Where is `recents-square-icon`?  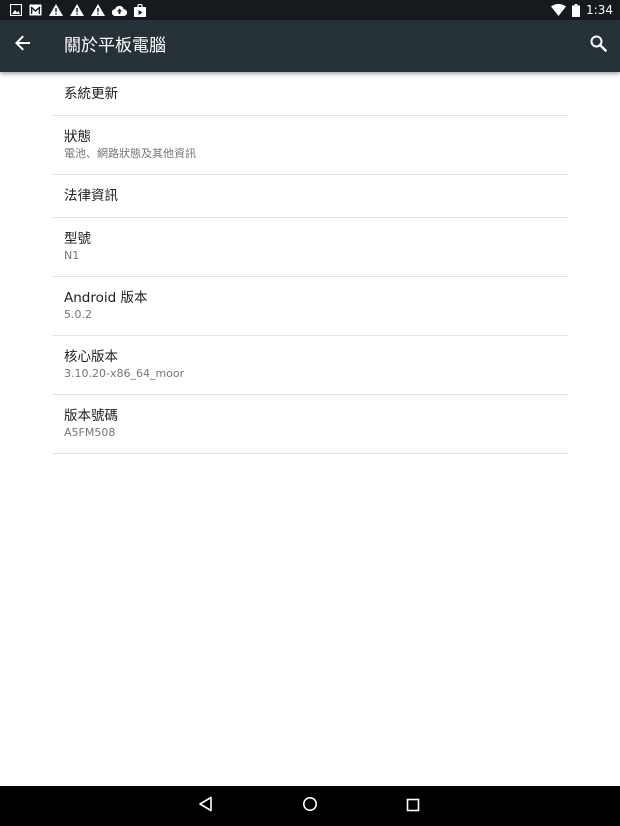 recents-square-icon is located at coordinates (413, 806).